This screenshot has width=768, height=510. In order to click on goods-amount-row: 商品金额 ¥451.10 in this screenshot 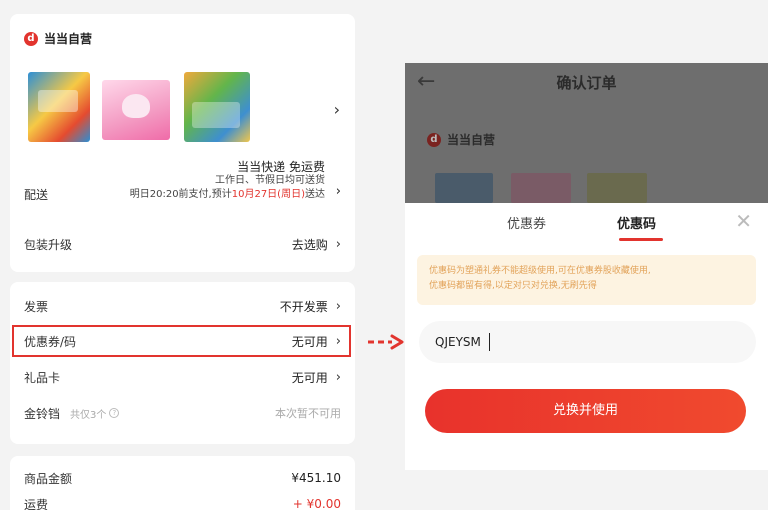, I will do `click(182, 478)`.